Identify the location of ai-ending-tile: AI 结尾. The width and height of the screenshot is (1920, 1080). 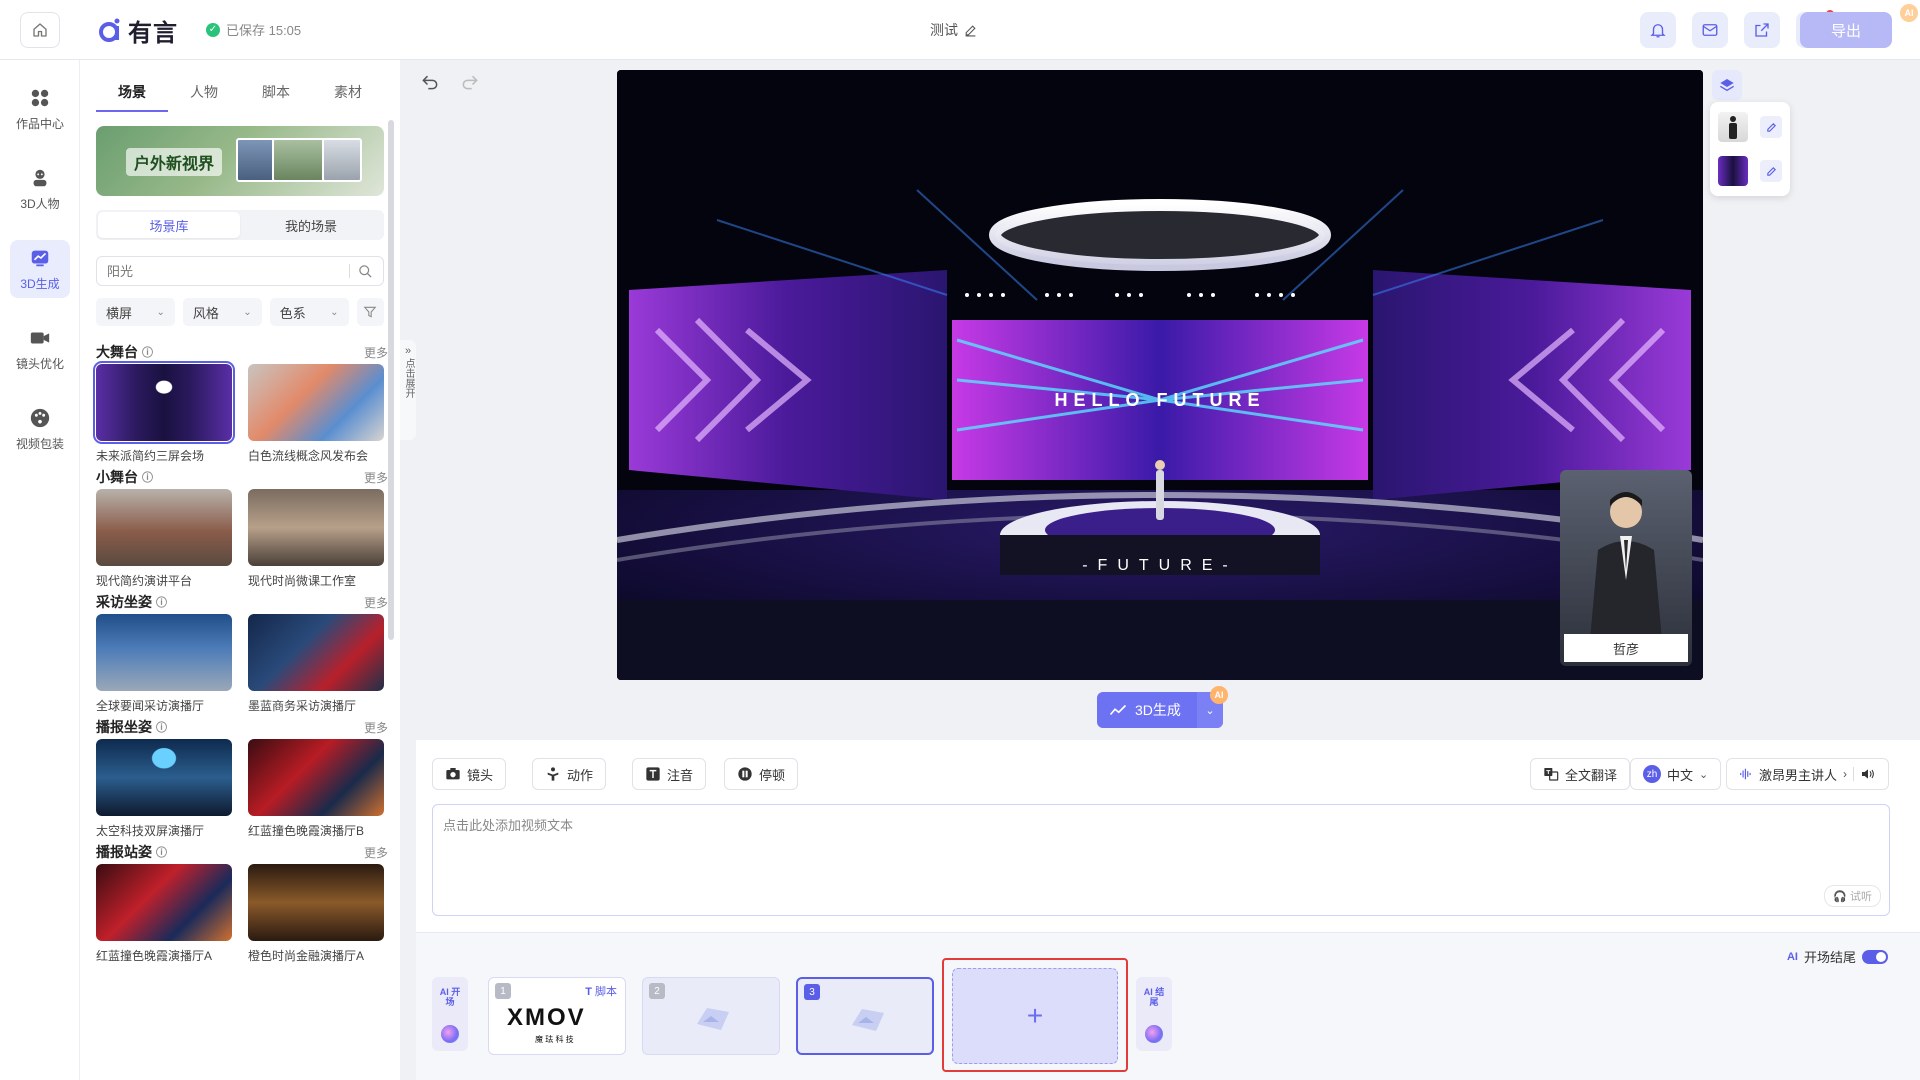
(1154, 1014).